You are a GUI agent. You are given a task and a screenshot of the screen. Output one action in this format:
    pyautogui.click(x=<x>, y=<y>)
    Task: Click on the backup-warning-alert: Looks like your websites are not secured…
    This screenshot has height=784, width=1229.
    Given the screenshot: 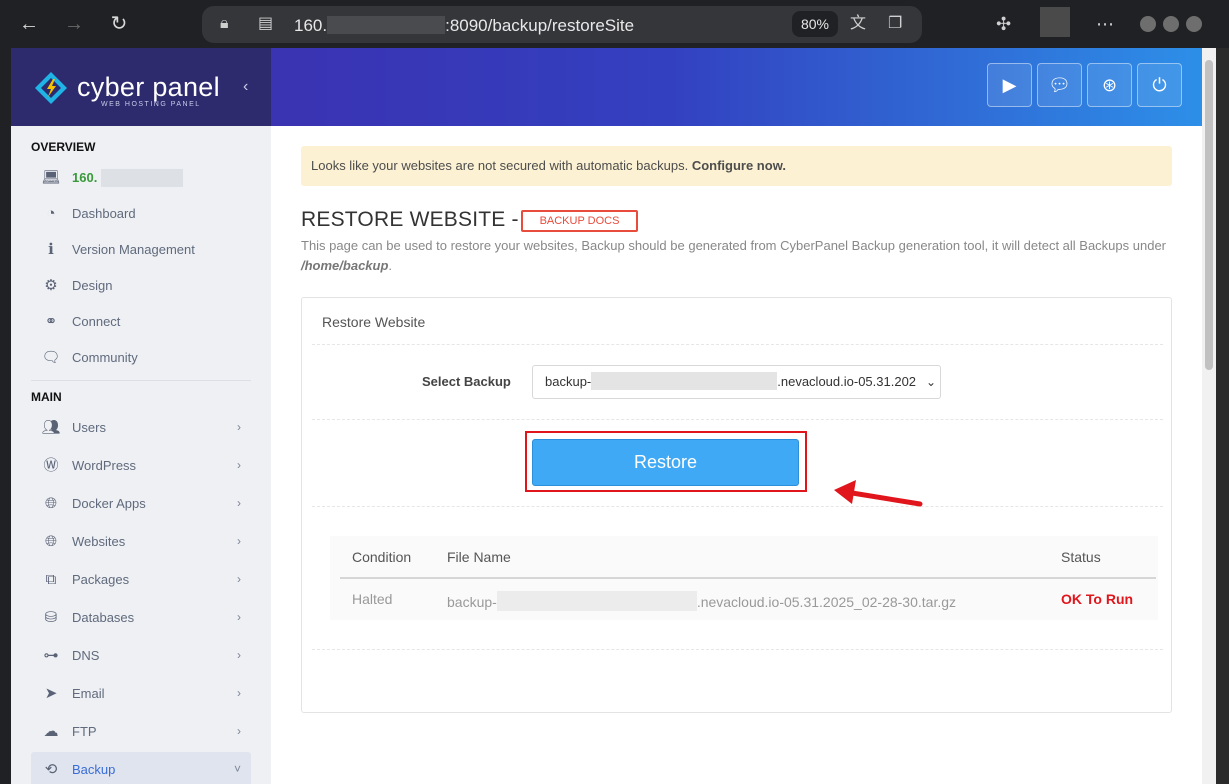 What is the action you would take?
    pyautogui.click(x=736, y=166)
    